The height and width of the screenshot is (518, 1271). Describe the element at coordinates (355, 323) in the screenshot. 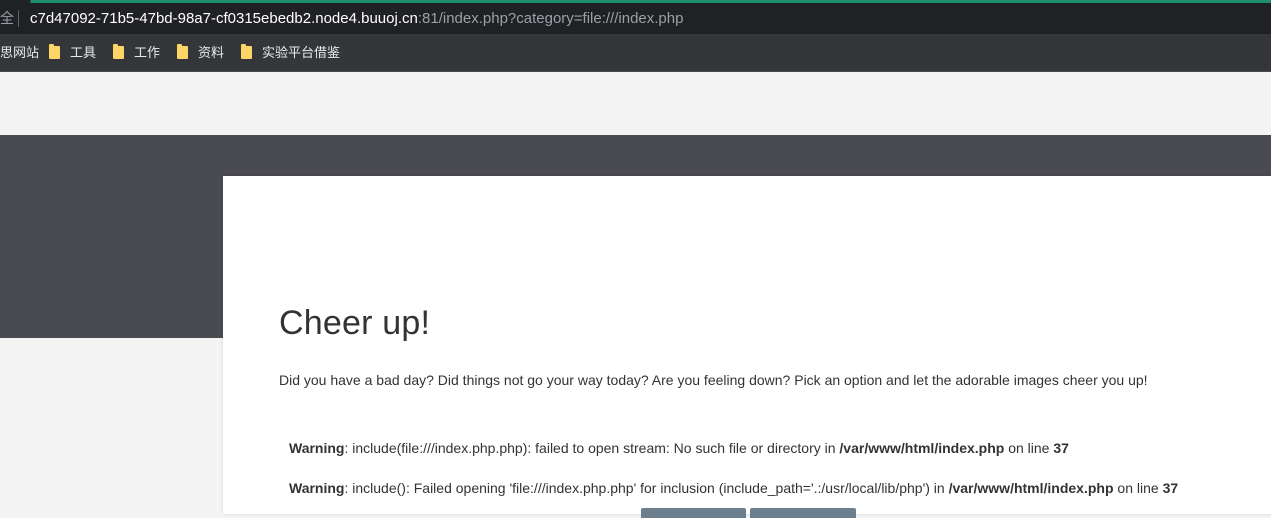

I see `page-title: Cheer up!` at that location.